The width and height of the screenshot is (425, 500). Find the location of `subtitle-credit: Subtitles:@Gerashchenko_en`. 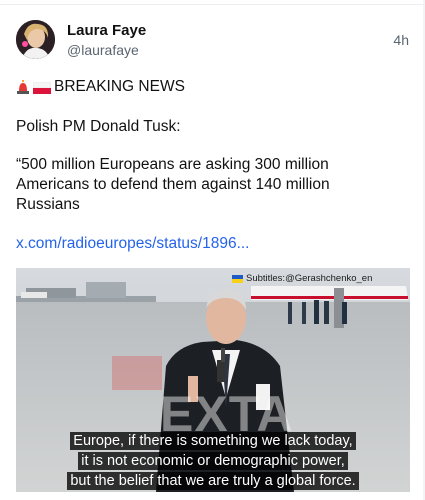

subtitle-credit: Subtitles:@Gerashchenko_en is located at coordinates (302, 278).